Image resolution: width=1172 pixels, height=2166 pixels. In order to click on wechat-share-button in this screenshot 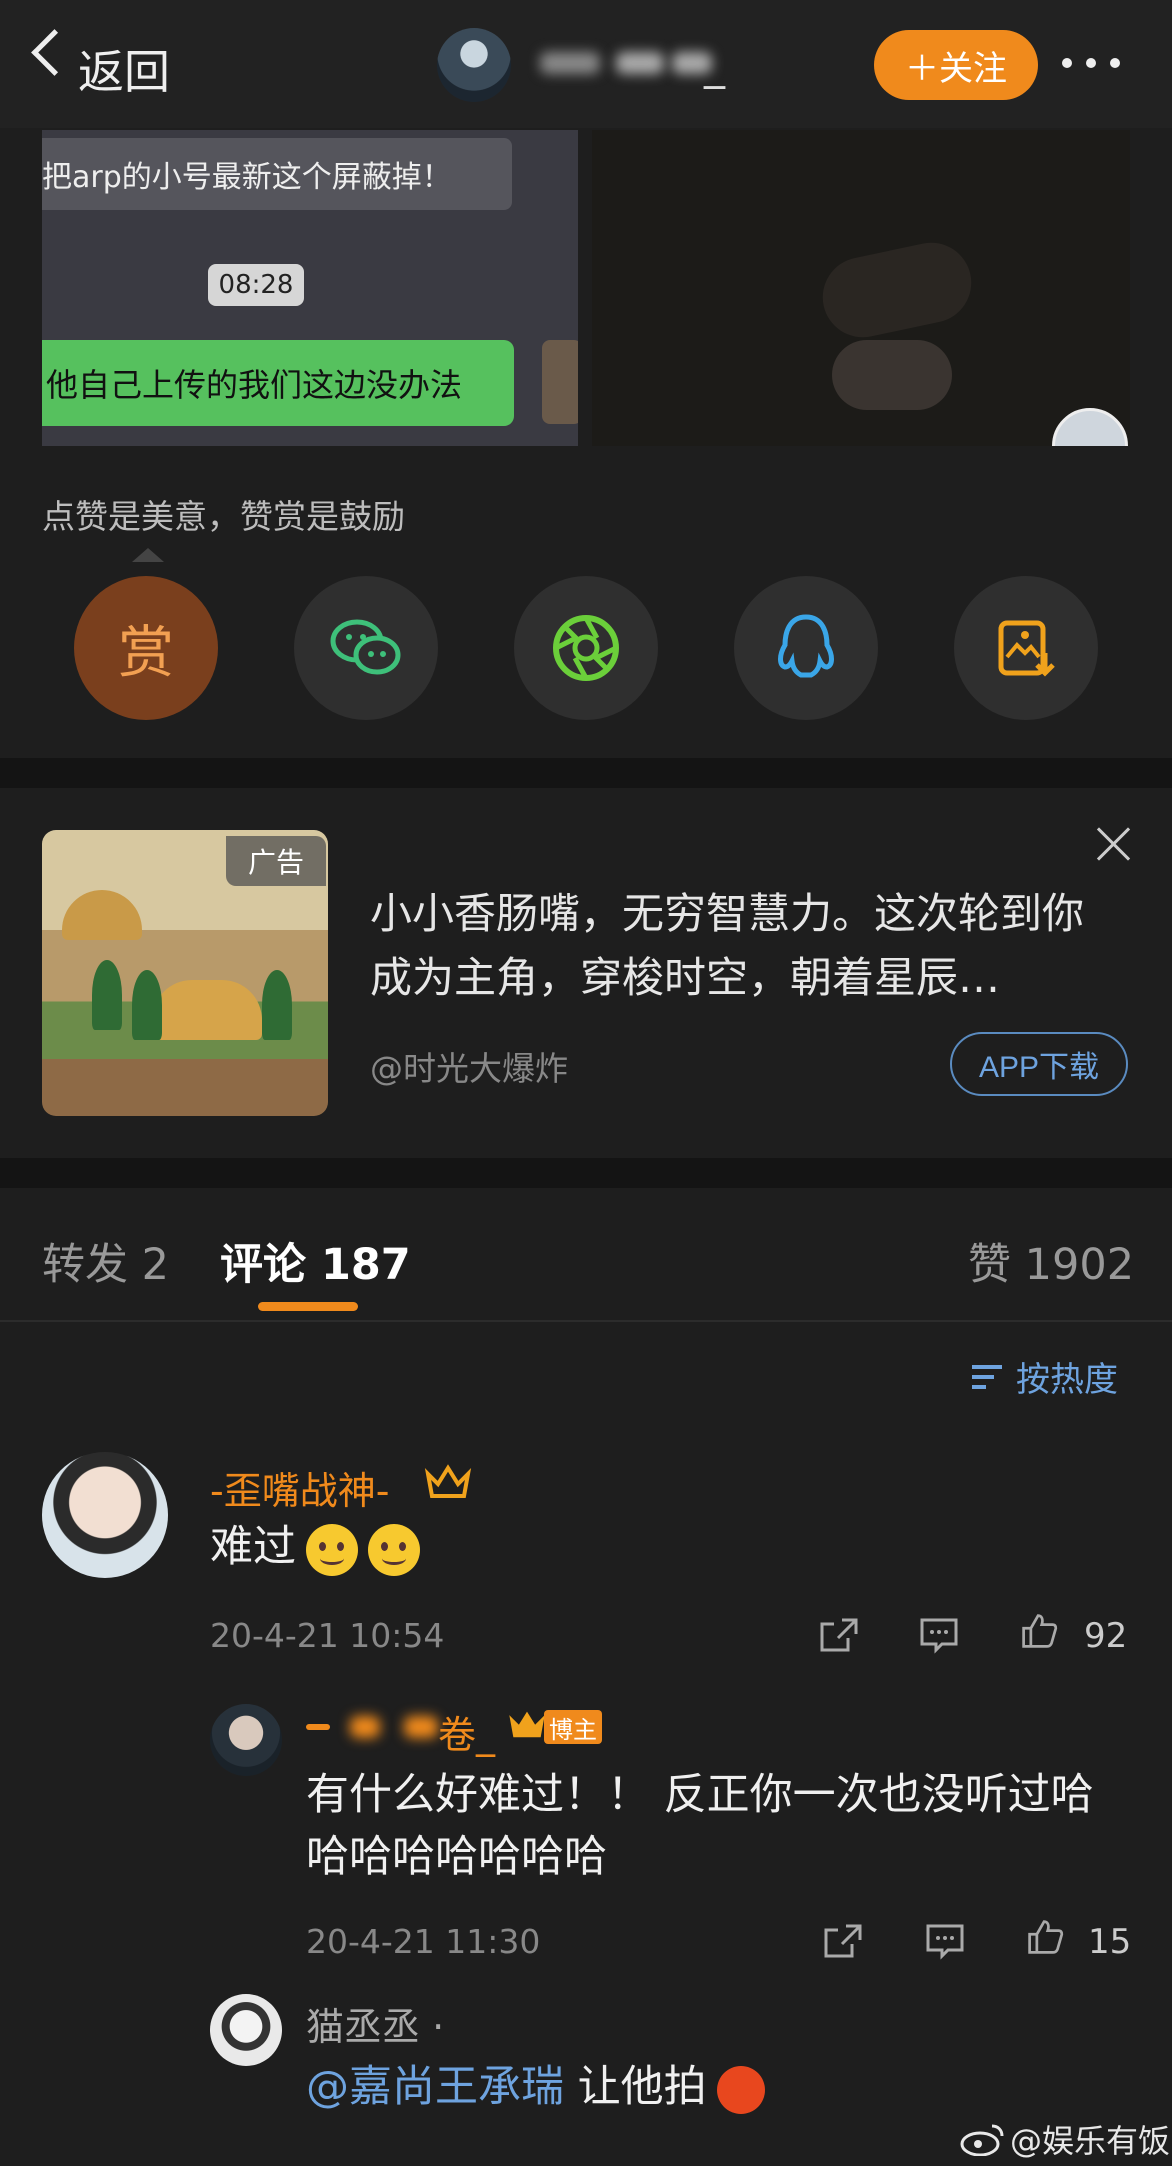, I will do `click(366, 648)`.